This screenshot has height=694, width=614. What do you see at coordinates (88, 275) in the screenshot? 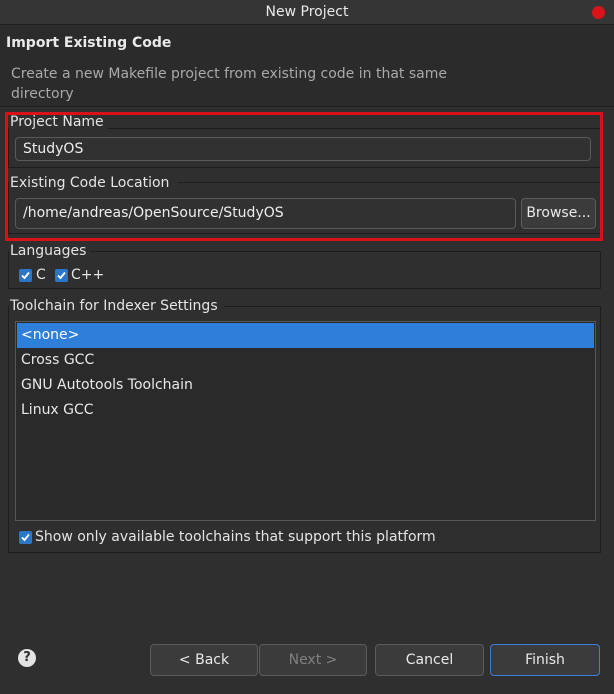
I see `cpp-label: C++` at bounding box center [88, 275].